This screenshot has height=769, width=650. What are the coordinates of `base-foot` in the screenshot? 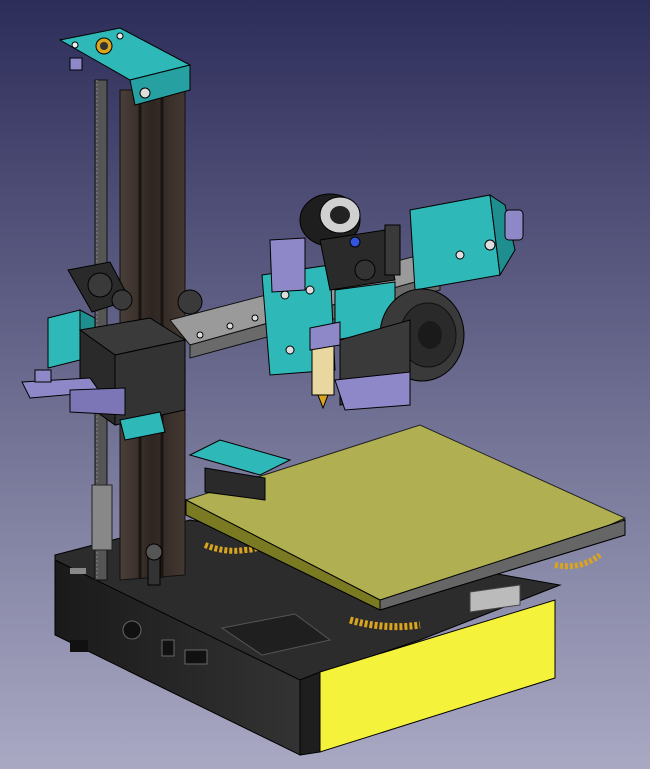 It's located at (79, 646).